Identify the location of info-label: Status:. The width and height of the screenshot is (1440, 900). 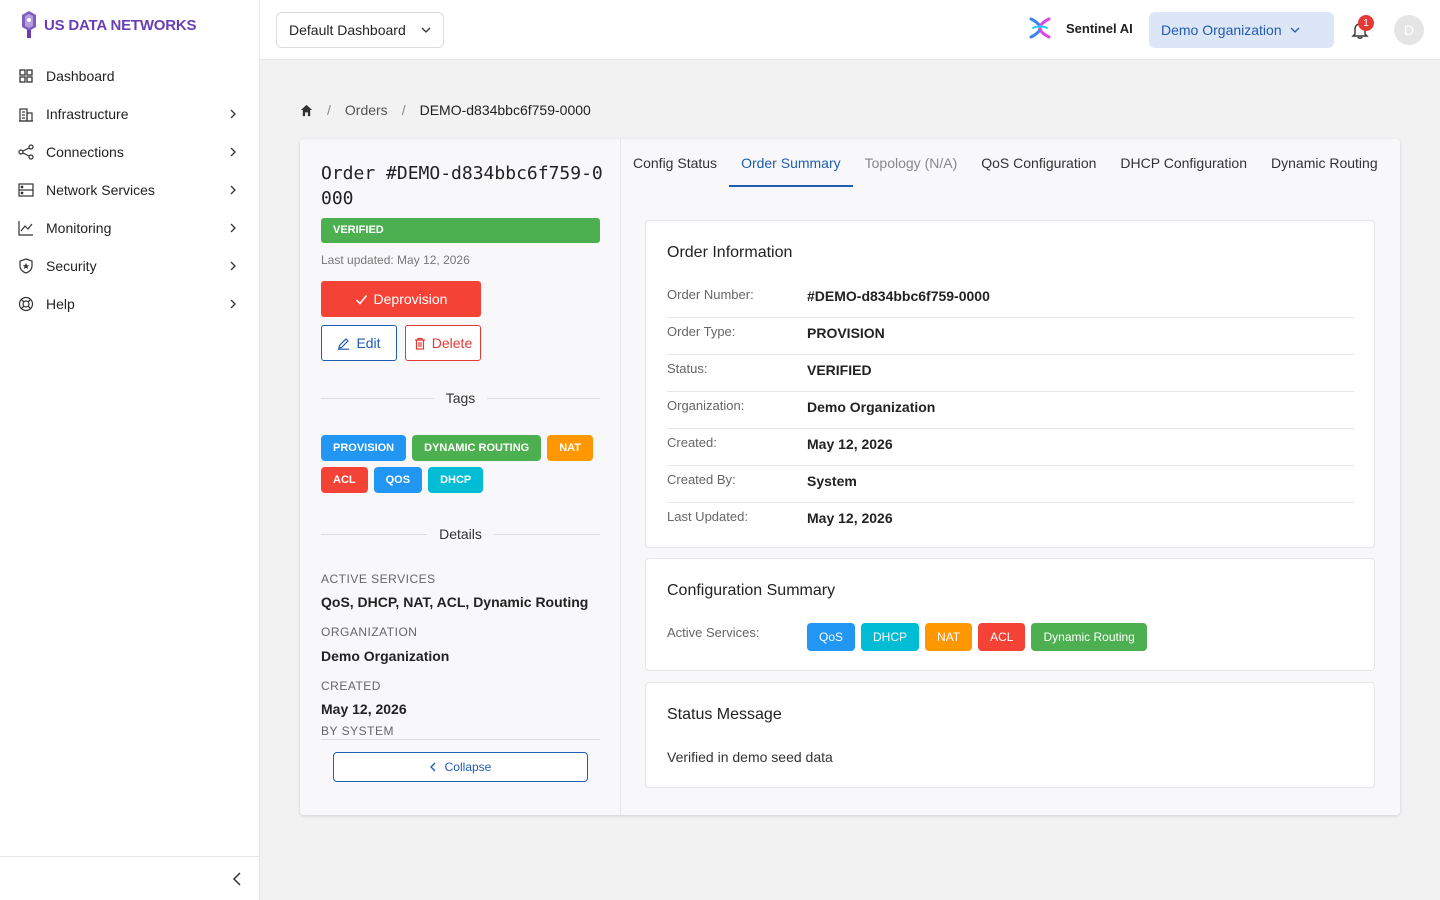
(687, 368).